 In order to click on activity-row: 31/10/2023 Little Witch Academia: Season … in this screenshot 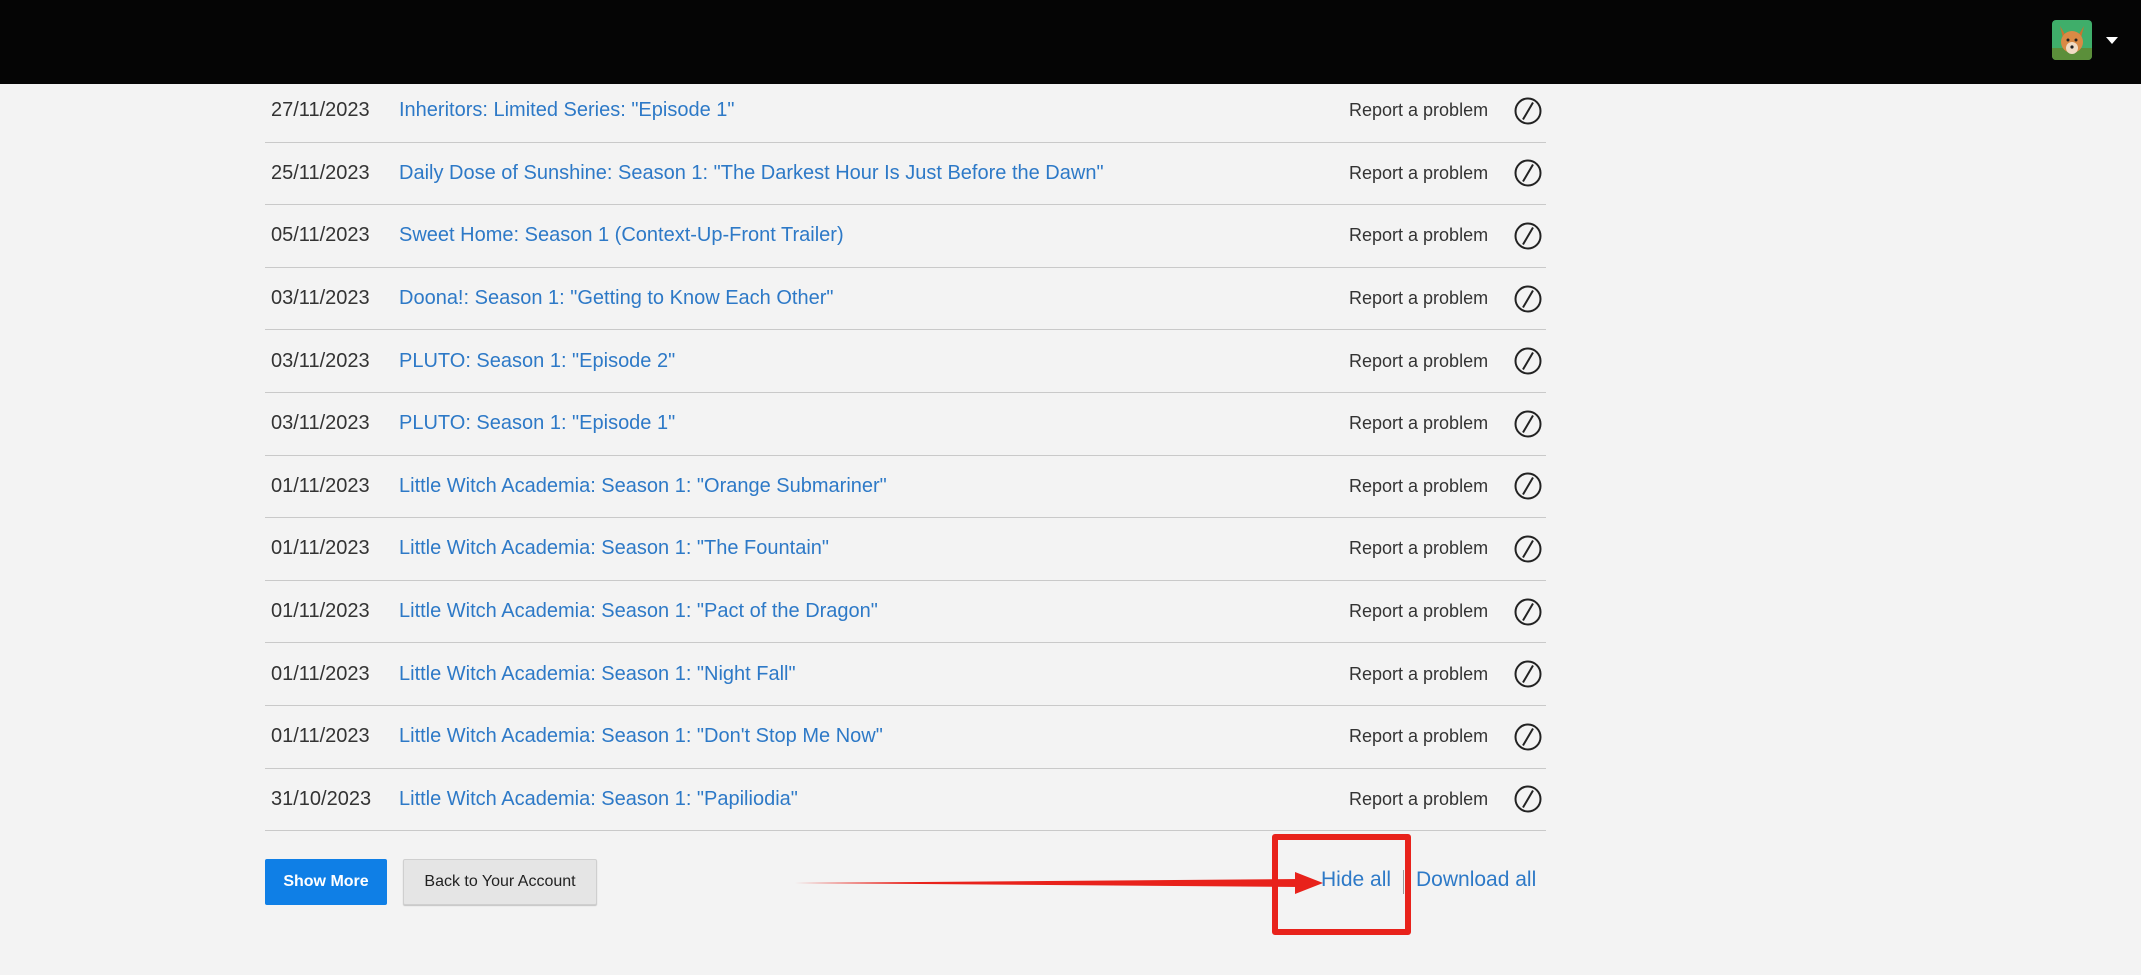, I will do `click(905, 800)`.